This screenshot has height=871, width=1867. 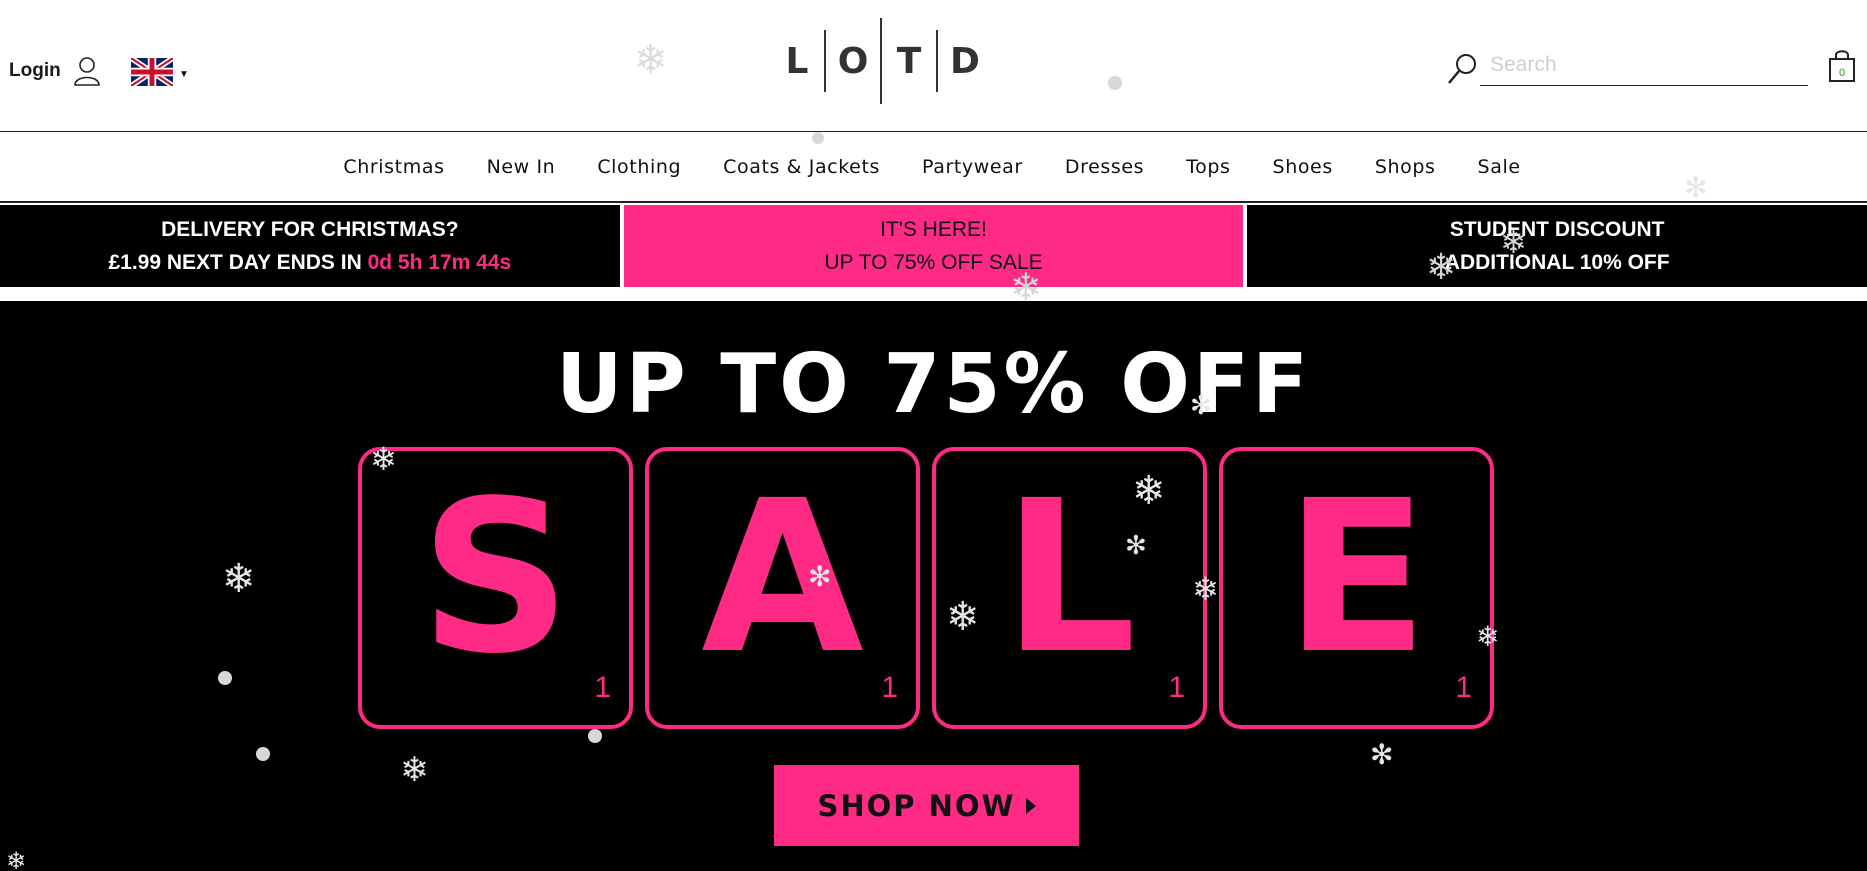 I want to click on play-arrow-icon, so click(x=1030, y=805).